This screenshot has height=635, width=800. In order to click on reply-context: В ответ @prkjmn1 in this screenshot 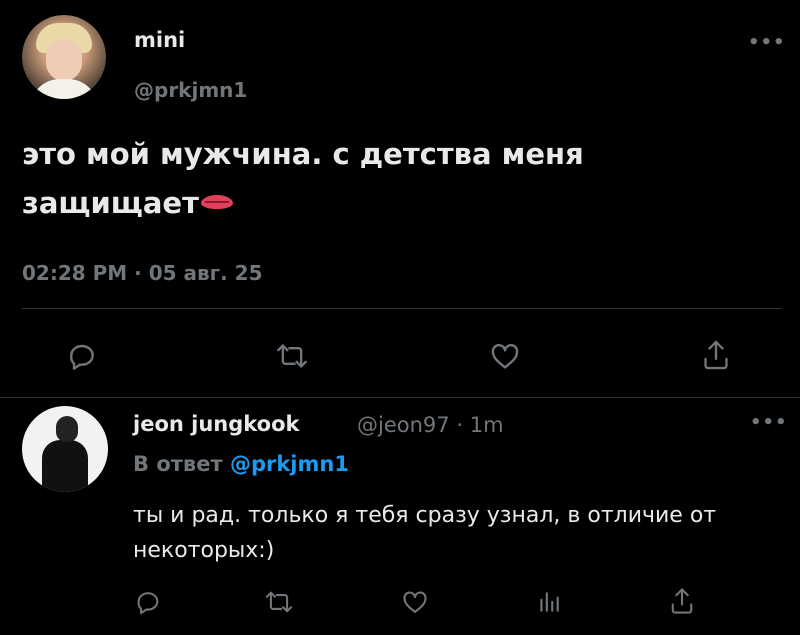, I will do `click(241, 464)`.